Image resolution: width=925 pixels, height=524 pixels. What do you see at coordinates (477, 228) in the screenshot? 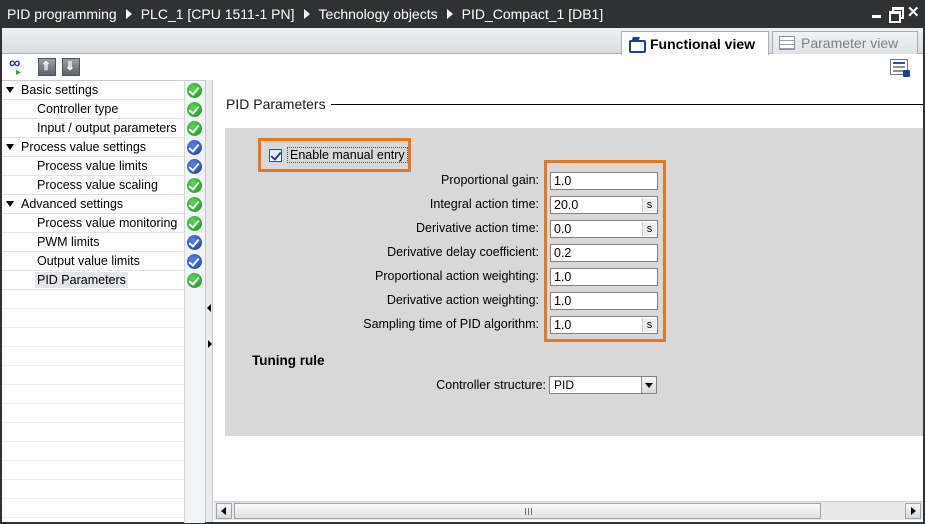
I see `param-label: Derivative action time:` at bounding box center [477, 228].